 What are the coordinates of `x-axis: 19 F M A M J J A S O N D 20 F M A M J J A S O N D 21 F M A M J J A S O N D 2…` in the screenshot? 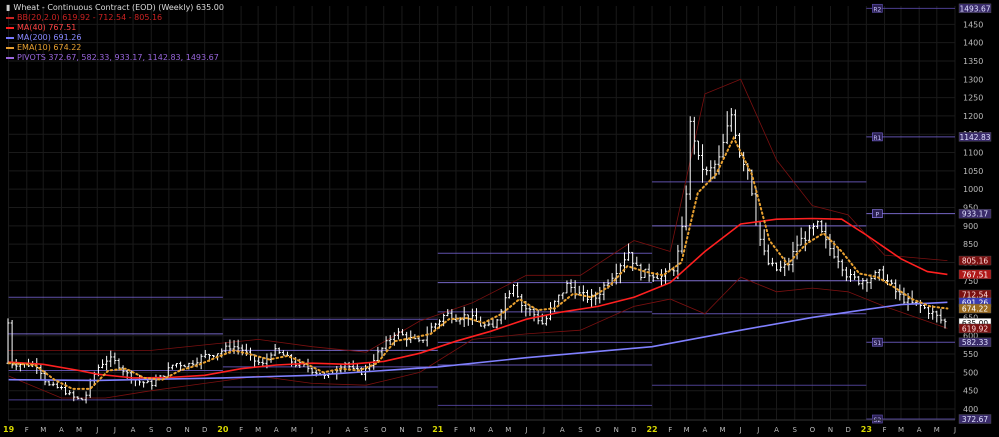 It's located at (479, 426).